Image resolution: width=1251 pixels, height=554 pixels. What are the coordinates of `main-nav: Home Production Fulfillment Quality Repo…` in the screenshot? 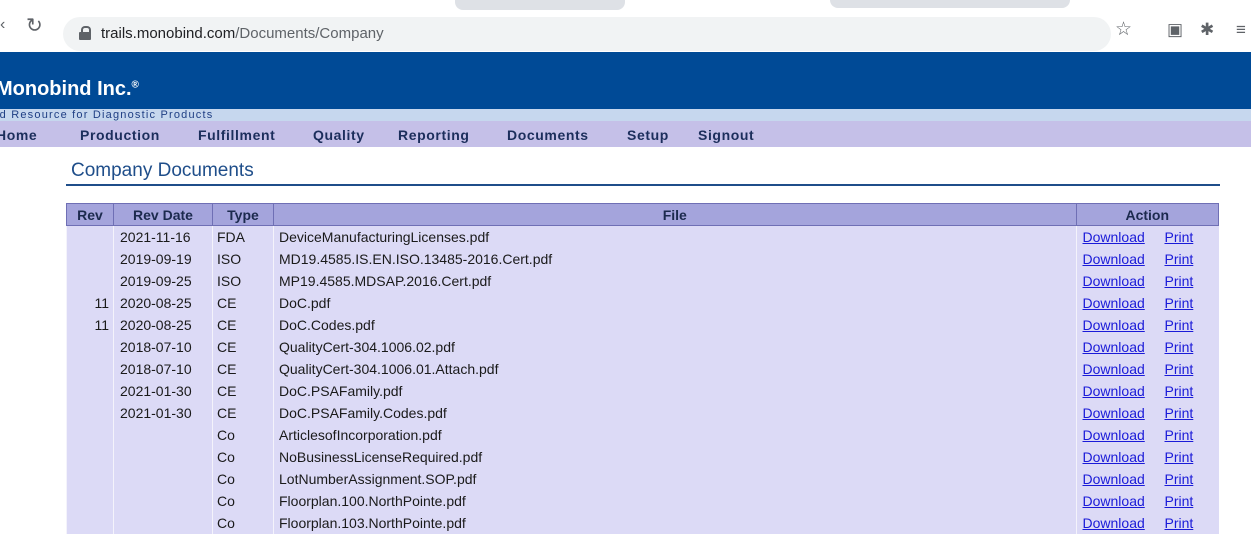 It's located at (625, 134).